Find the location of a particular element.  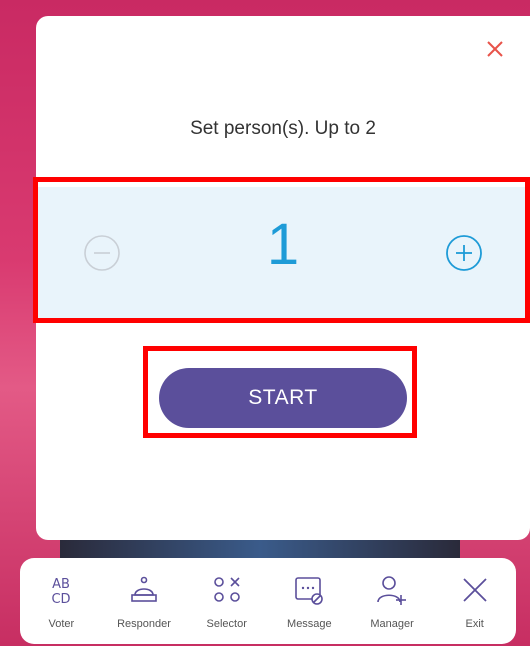

plus-circle-icon is located at coordinates (464, 253).